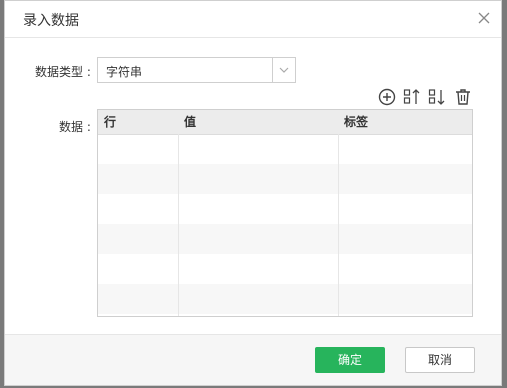  I want to click on column-header-row: 行, so click(138, 122).